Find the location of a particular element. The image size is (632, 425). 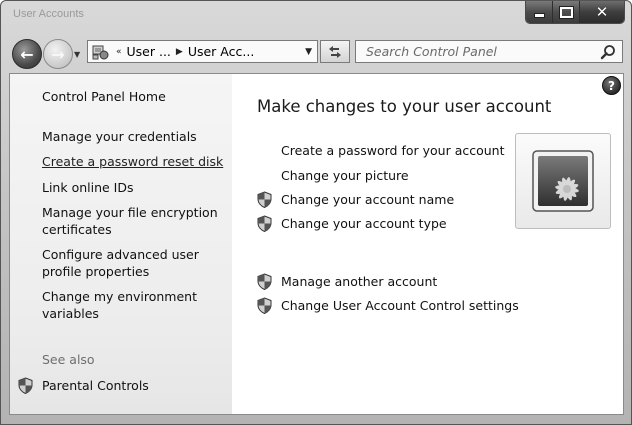

task-label: Change your account type is located at coordinates (364, 223).